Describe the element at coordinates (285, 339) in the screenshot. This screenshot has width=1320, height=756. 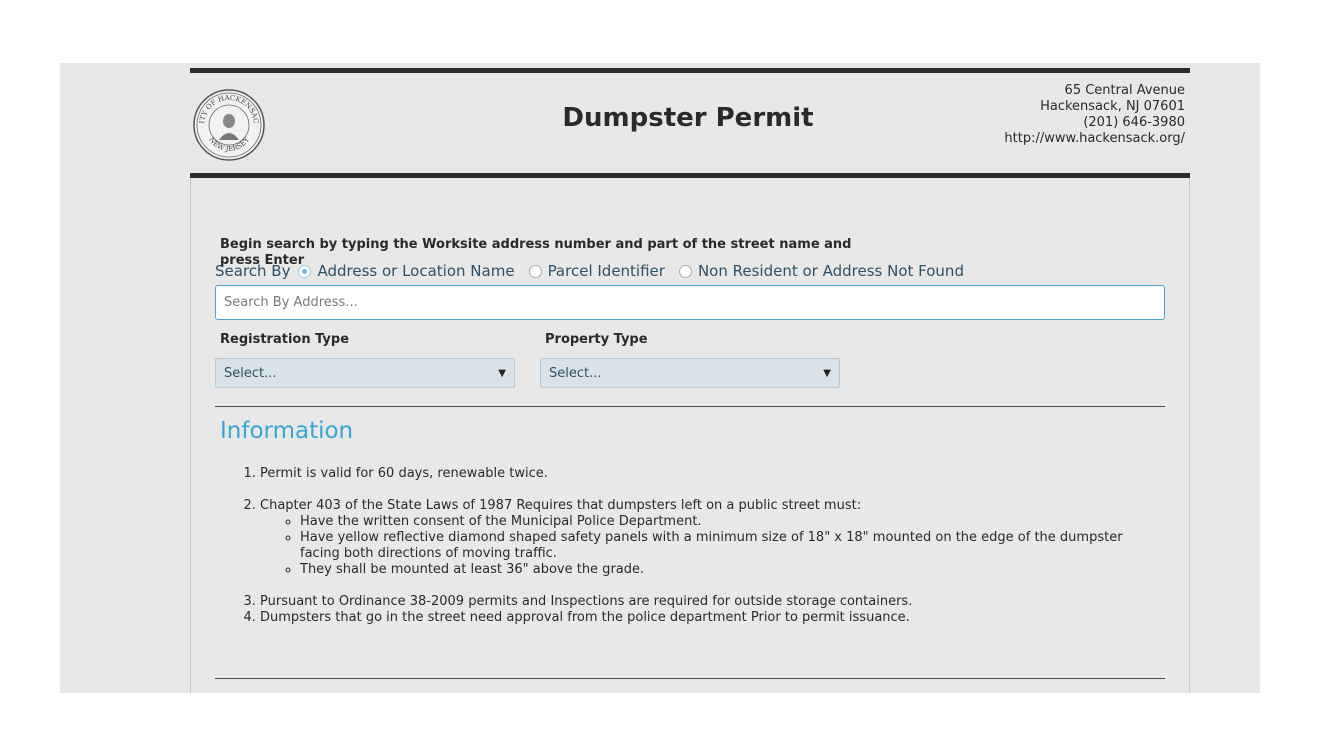
I see `registration-type-label: Registration Type` at that location.